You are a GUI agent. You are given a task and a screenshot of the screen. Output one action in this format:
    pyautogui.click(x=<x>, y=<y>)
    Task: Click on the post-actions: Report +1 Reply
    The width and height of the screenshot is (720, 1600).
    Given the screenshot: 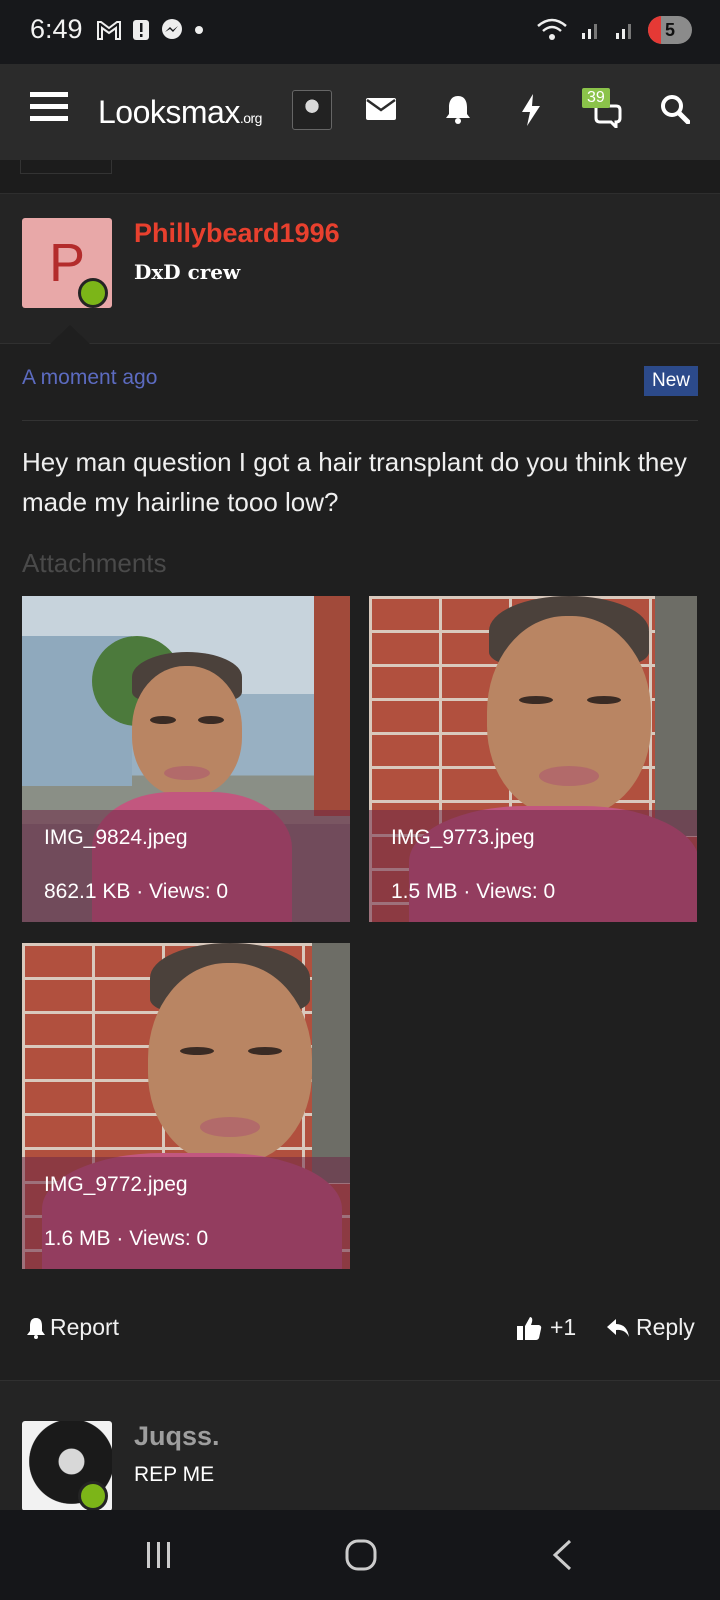 What is the action you would take?
    pyautogui.click(x=360, y=1335)
    